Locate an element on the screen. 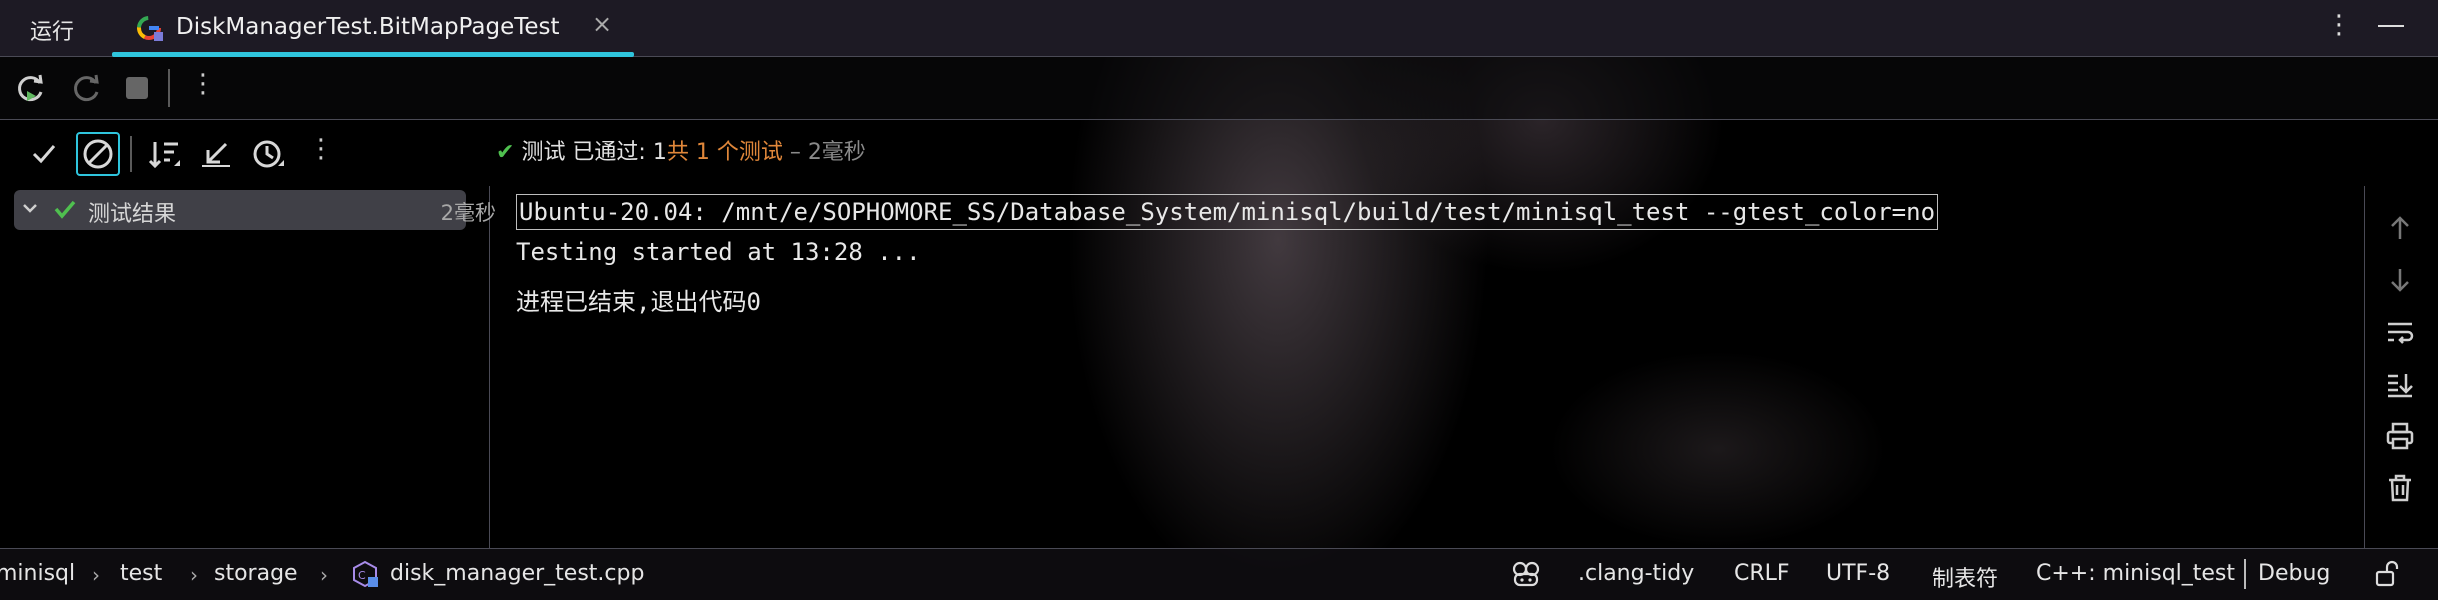 This screenshot has height=600, width=2438. line-ending-selector: CRLF is located at coordinates (1762, 573).